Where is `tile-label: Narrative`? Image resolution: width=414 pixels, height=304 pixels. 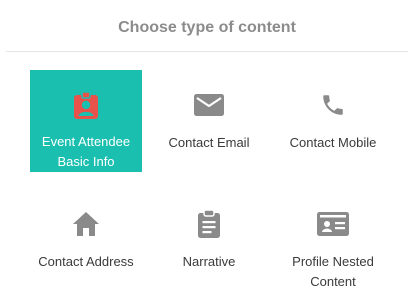
tile-label: Narrative is located at coordinates (209, 261).